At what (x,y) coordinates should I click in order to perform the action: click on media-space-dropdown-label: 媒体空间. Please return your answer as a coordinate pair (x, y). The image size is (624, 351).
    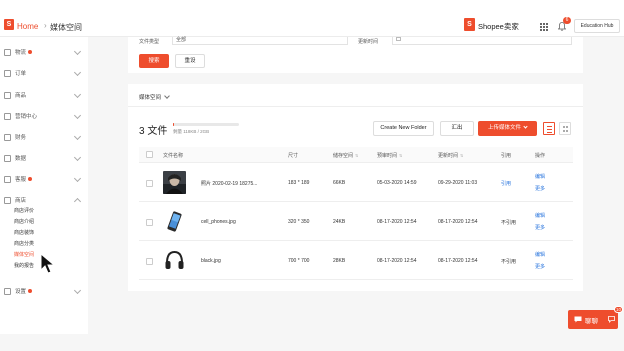
    Looking at the image, I should click on (150, 98).